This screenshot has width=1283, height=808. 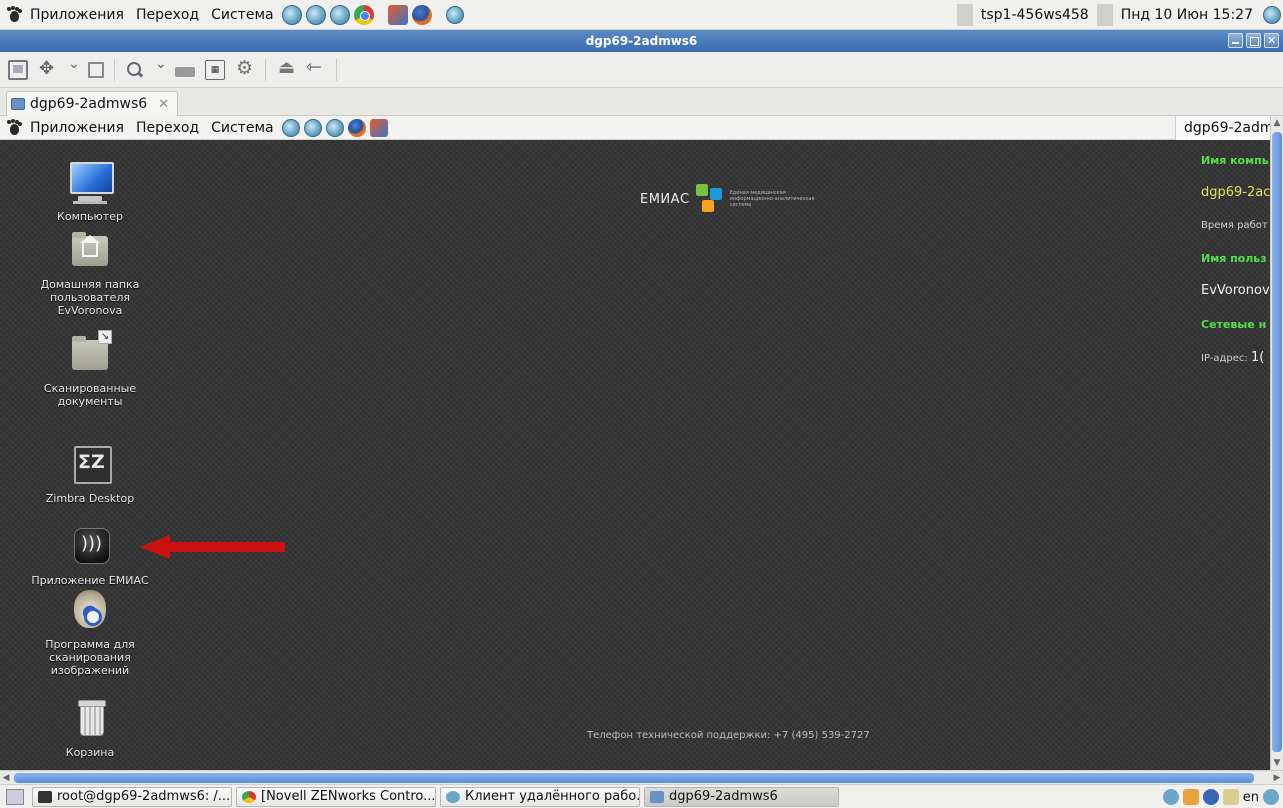 I want to click on chrome-launcher-icon, so click(x=363, y=14).